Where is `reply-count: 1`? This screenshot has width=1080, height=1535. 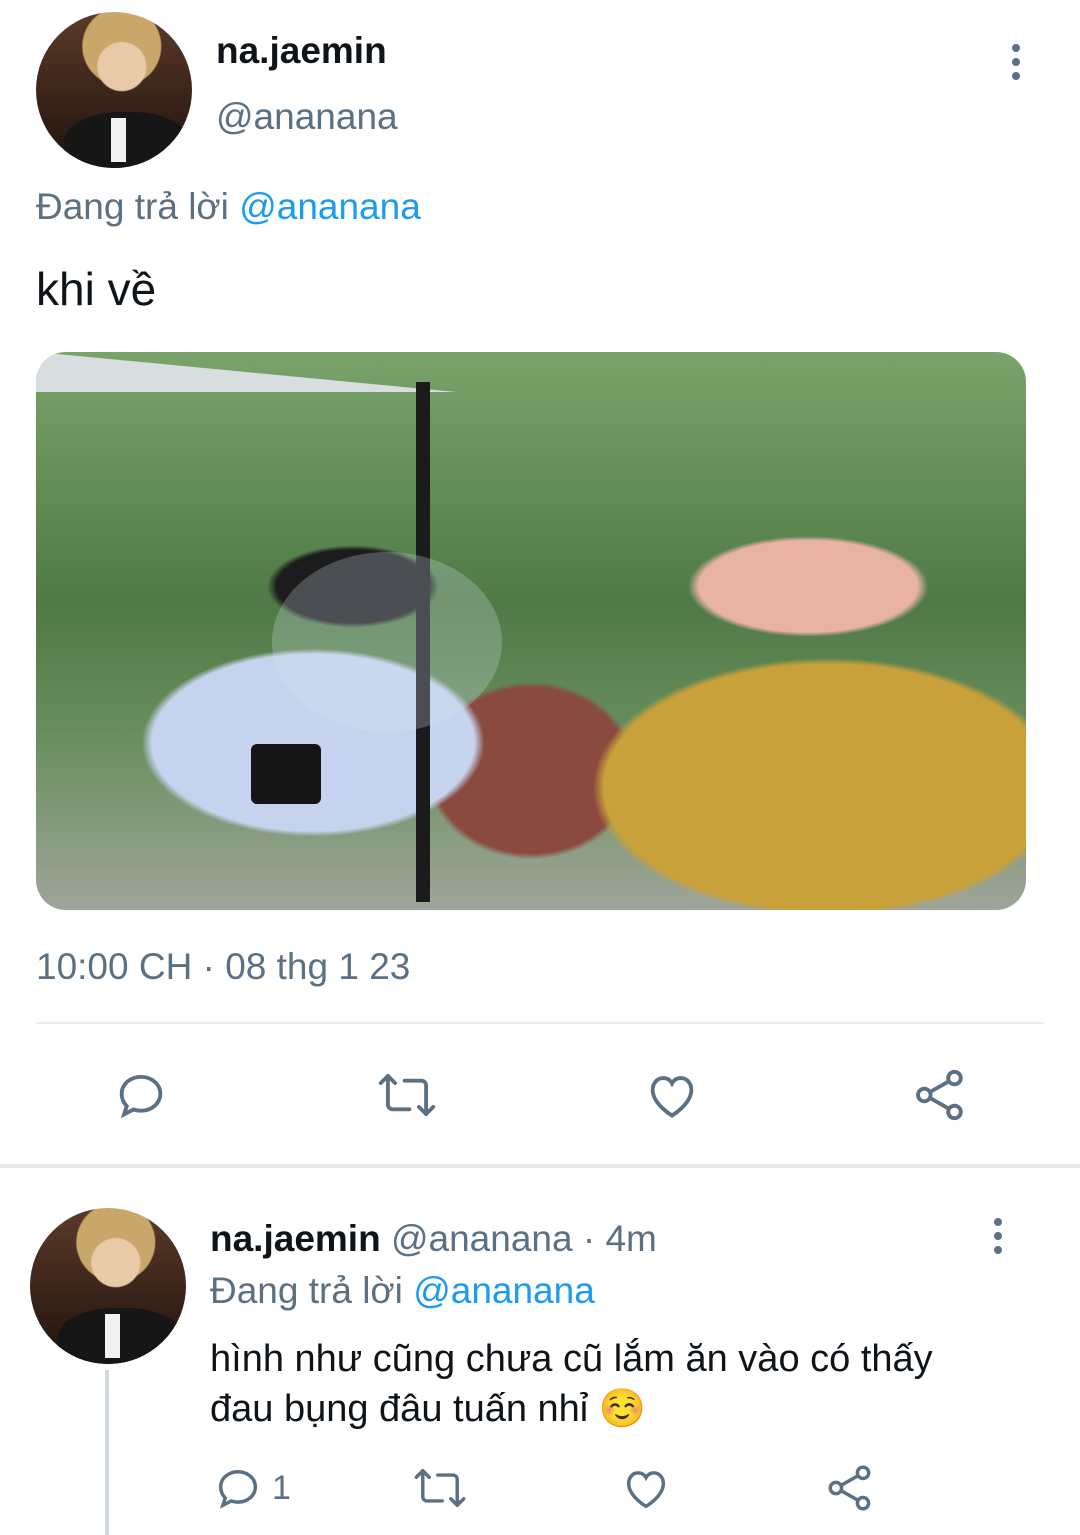
reply-count: 1 is located at coordinates (281, 1487).